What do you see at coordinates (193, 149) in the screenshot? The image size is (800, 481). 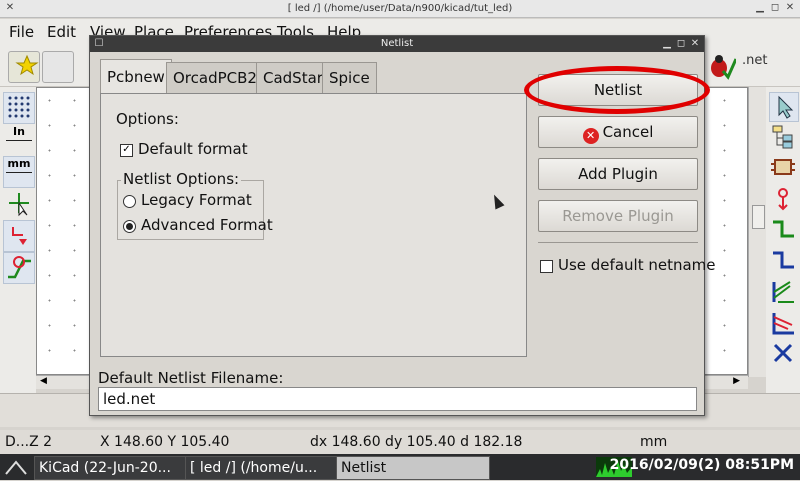 I see `default-format-label: Default format` at bounding box center [193, 149].